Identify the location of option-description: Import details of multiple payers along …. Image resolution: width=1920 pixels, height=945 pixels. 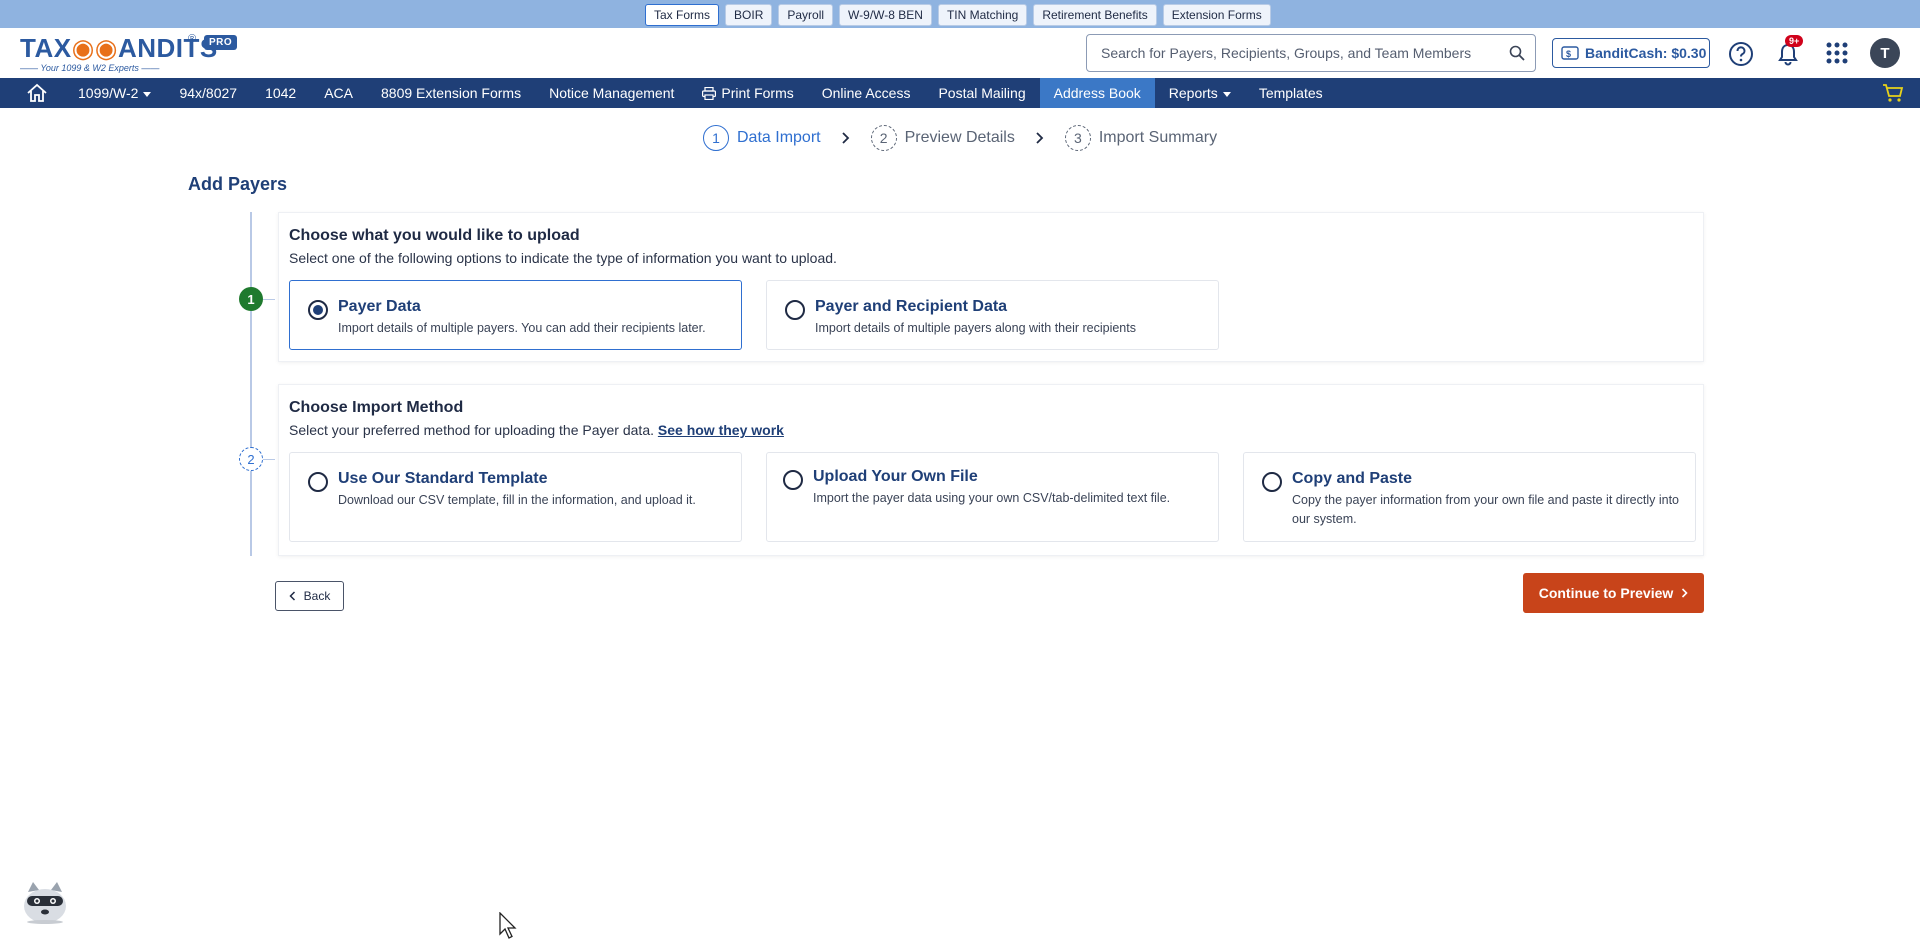
(975, 328).